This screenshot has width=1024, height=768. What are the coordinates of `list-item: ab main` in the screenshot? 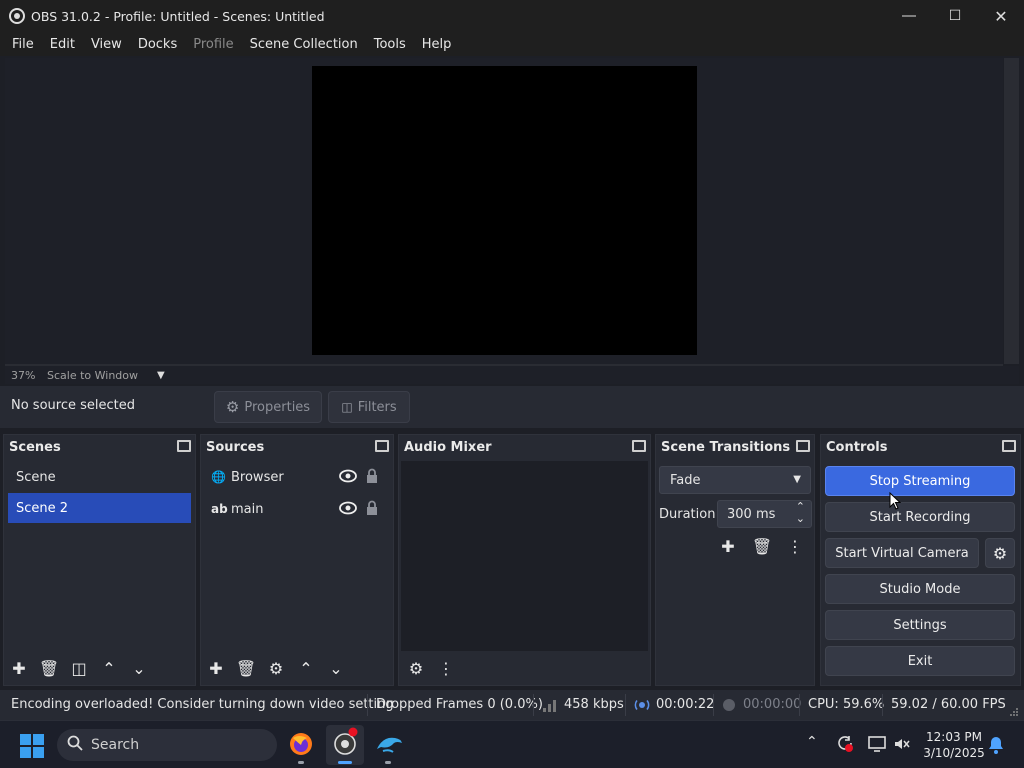 It's located at (297, 509).